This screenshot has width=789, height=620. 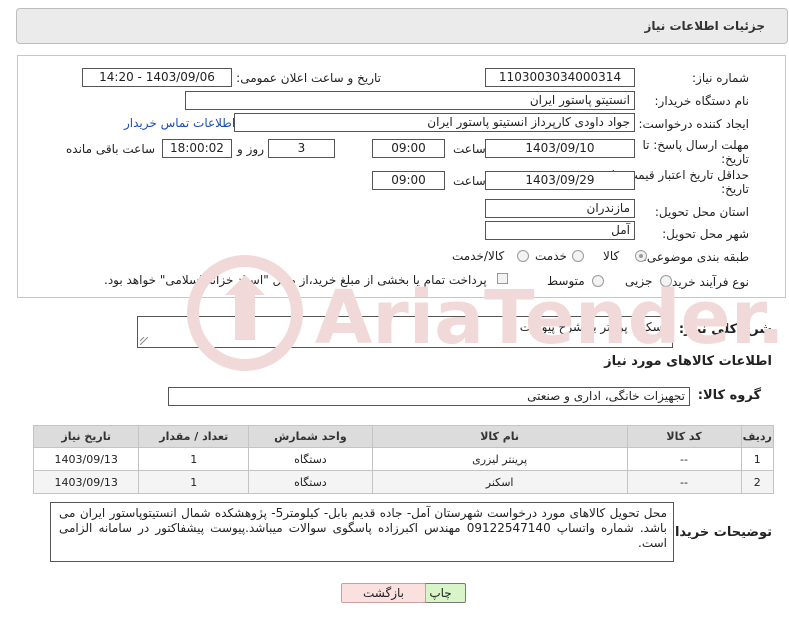 I want to click on process-label: نوع فرآیند خرید :, so click(x=706, y=282).